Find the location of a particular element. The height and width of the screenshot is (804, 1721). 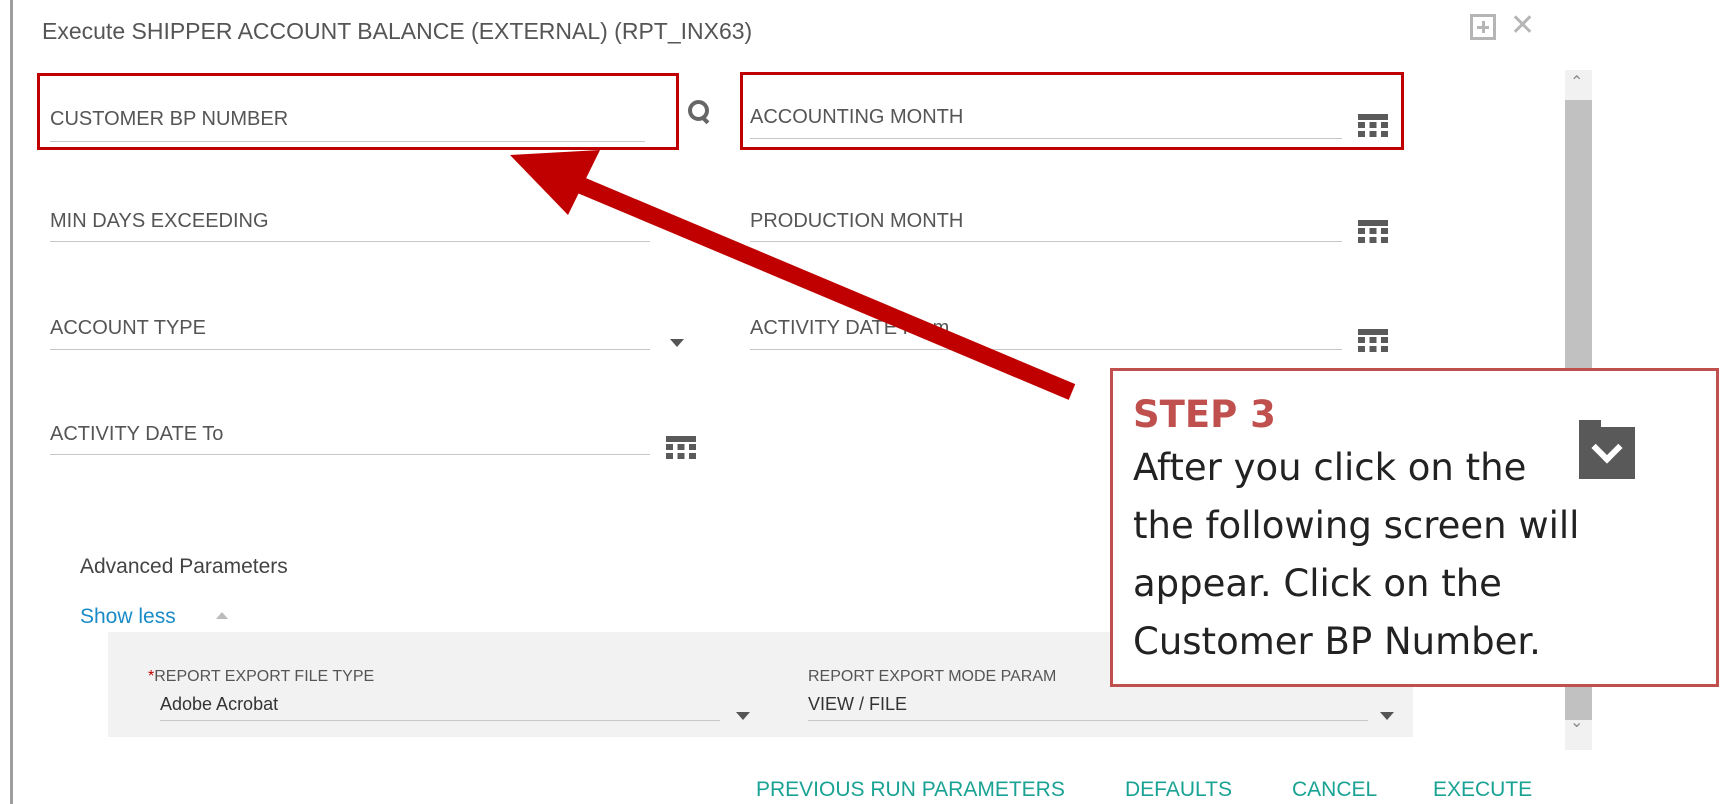

report-export-file-type-select: Adobe Acrobat is located at coordinates (219, 704).